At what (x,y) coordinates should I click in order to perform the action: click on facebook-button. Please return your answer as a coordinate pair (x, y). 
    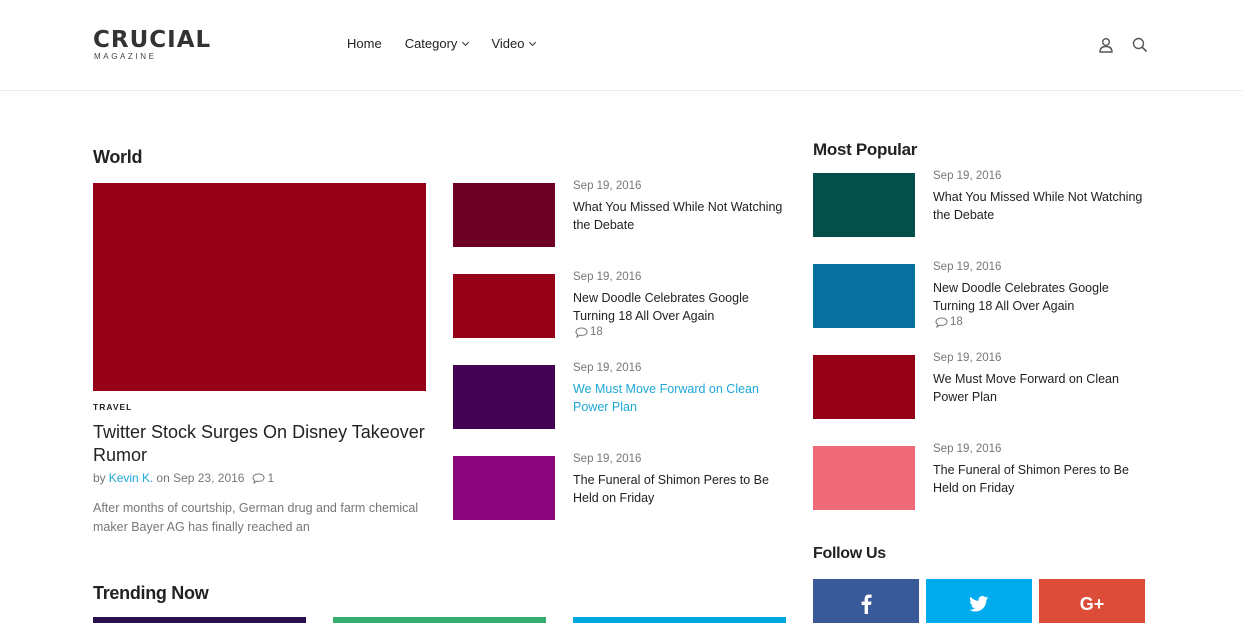
    Looking at the image, I should click on (866, 601).